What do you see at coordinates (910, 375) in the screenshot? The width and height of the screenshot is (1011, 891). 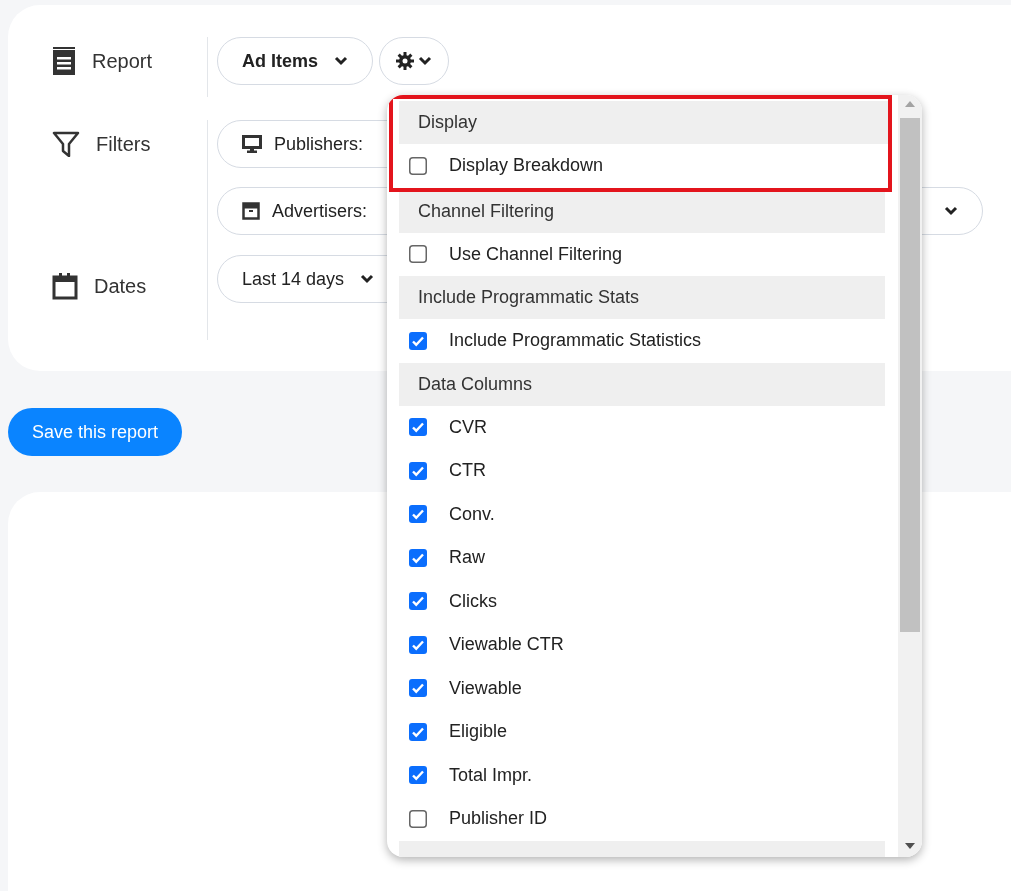 I see `scrollbar-thumb` at bounding box center [910, 375].